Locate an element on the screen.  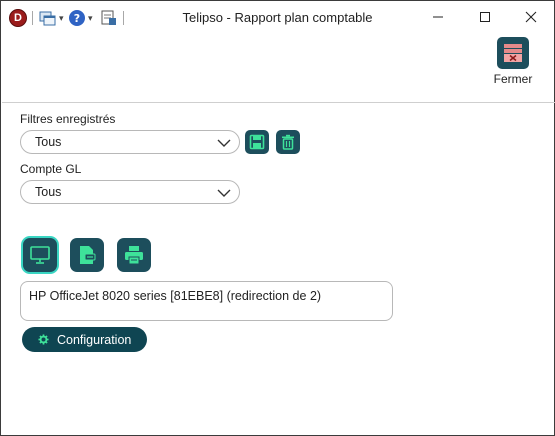
fermer-button: Fermer is located at coordinates (513, 63).